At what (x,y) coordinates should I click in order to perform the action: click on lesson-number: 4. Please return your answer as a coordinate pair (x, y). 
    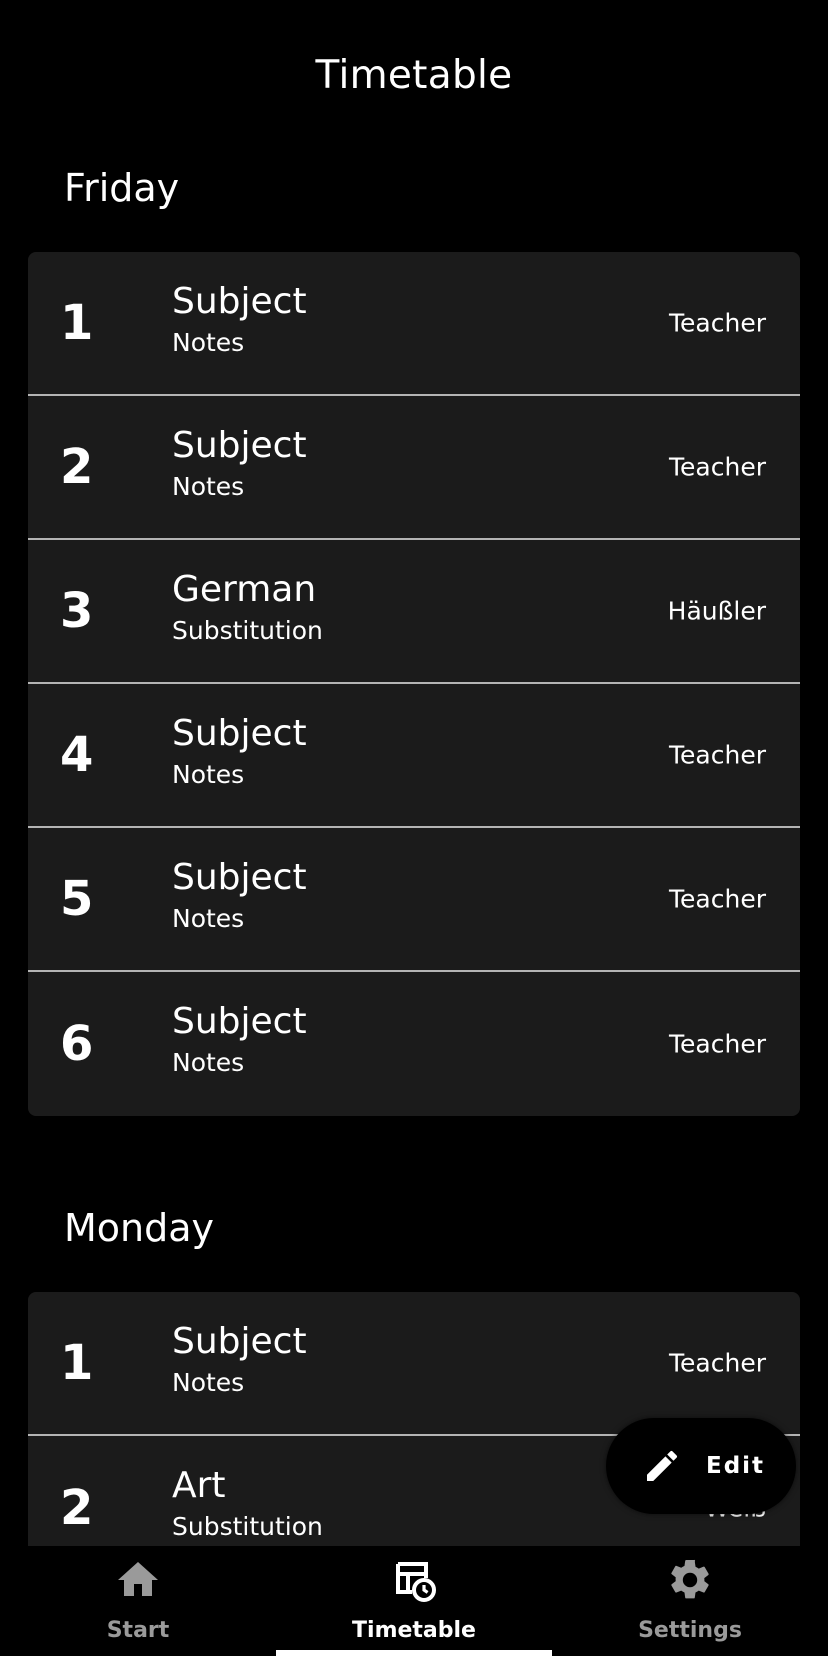
    Looking at the image, I should click on (77, 755).